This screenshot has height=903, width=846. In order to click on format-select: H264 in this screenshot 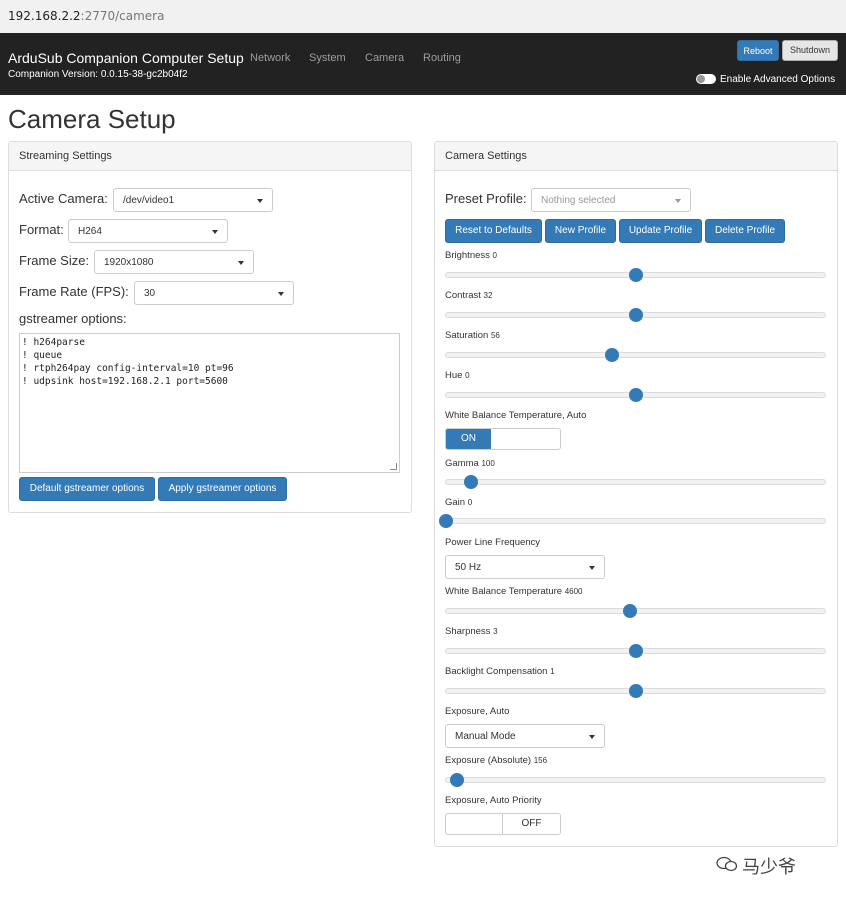, I will do `click(148, 231)`.